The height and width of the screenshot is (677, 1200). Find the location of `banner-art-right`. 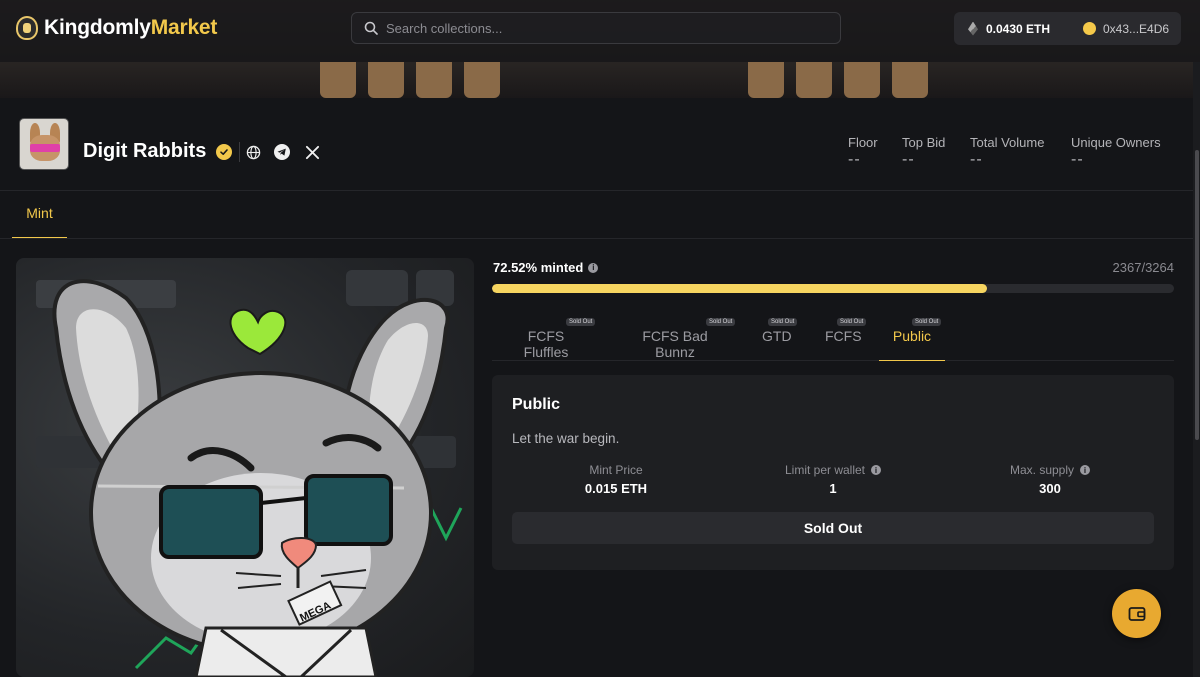

banner-art-right is located at coordinates (838, 80).